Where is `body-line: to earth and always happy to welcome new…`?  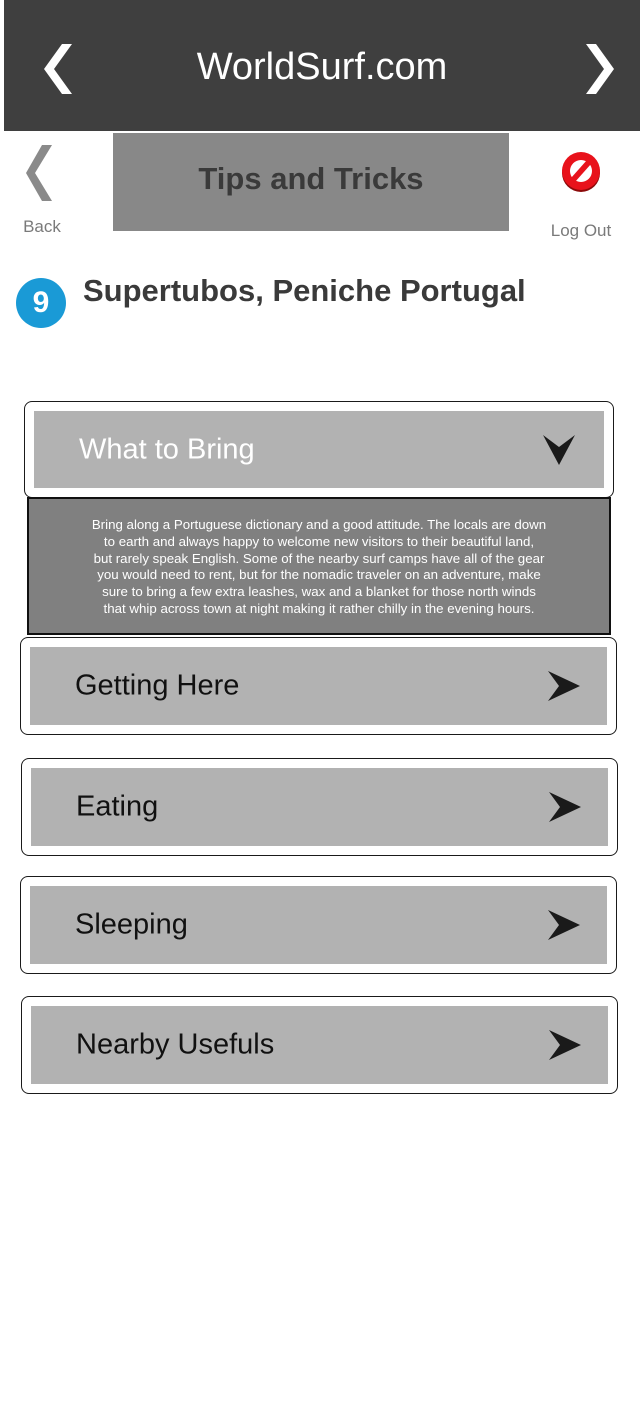
body-line: to earth and always happy to welcome new… is located at coordinates (319, 541).